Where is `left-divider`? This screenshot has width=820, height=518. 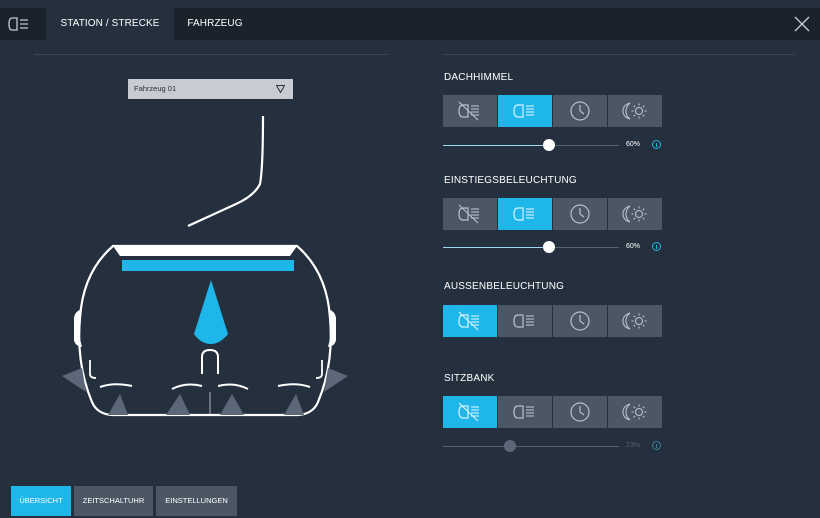
left-divider is located at coordinates (211, 54).